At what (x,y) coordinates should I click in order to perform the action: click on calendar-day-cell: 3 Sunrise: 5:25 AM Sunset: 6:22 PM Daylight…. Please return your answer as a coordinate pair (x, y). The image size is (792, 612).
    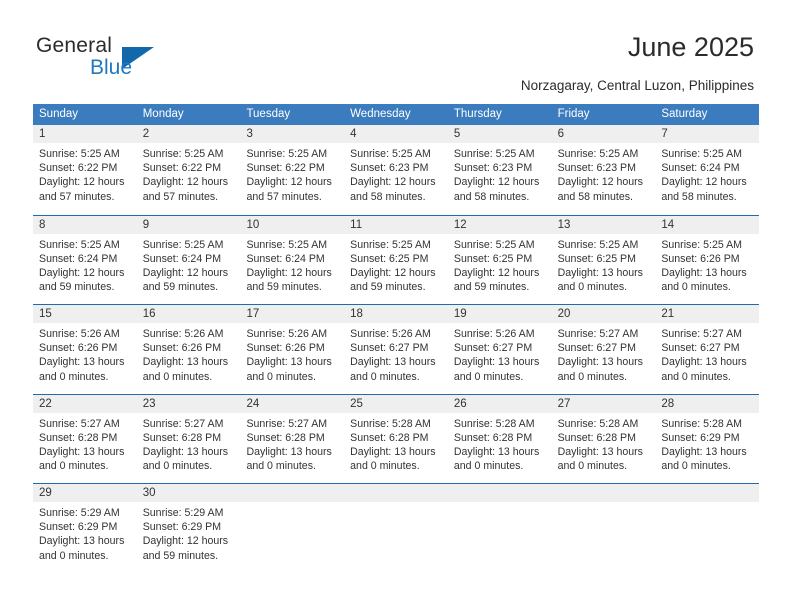
    Looking at the image, I should click on (292, 170).